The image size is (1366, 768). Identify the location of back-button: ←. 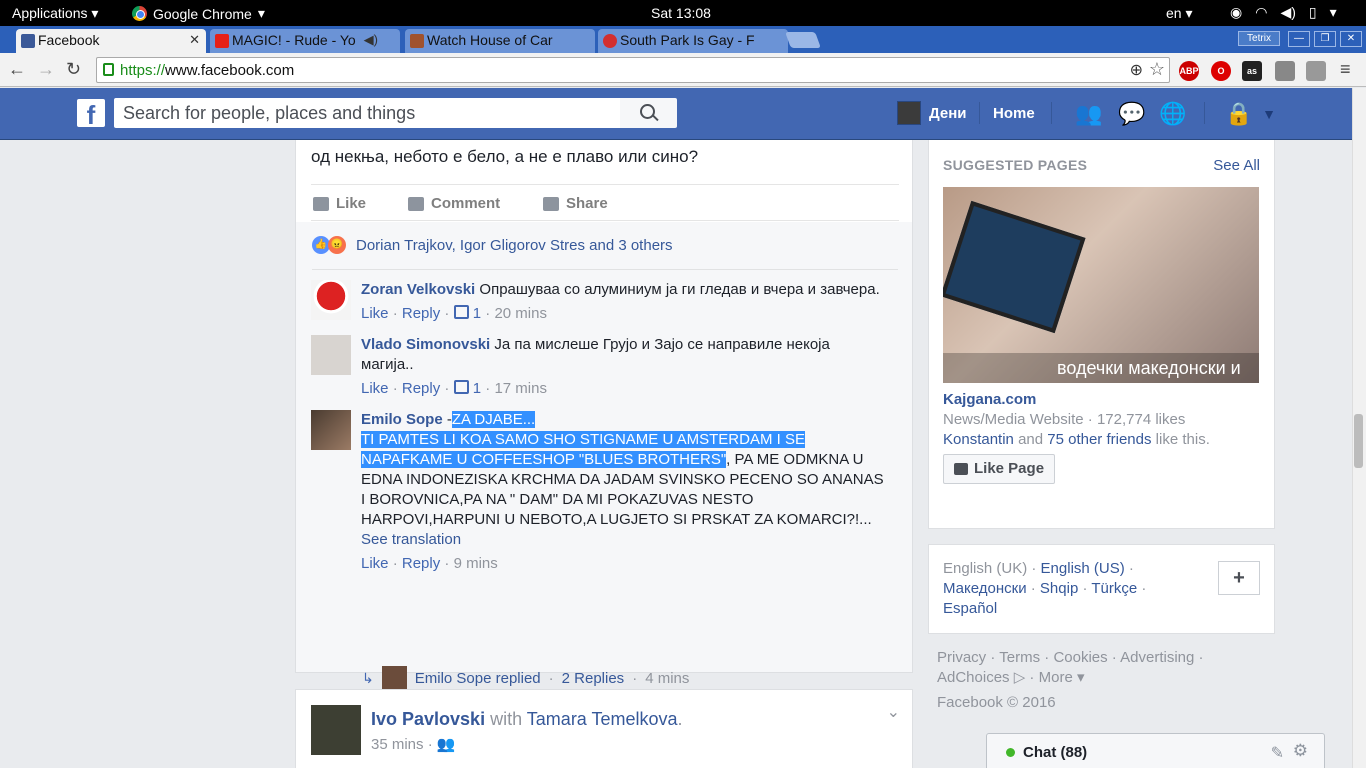
(17, 69).